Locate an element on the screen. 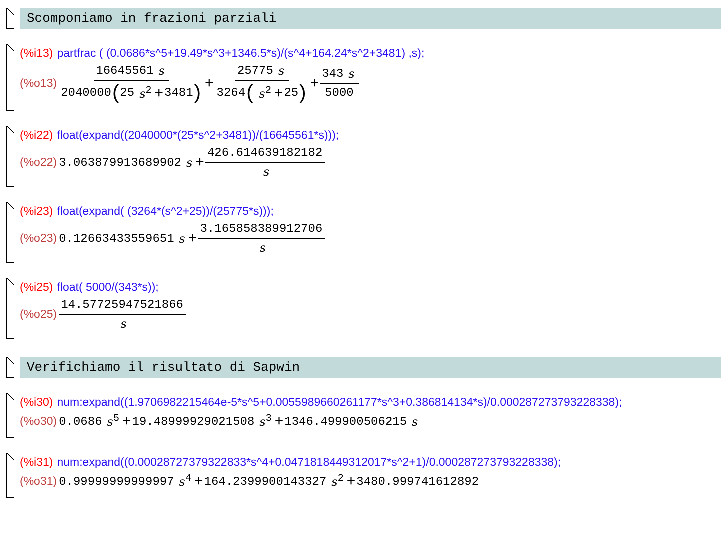  input-code: num:expand((1.9706982215464e-5*s^5+0.0055989660261177*s^3+0.386814134*s)/0.000287273793228338); is located at coordinates (339, 403).